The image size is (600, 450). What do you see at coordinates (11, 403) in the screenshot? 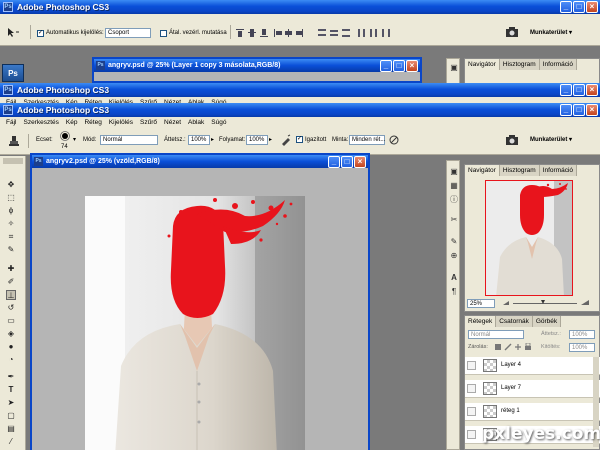
I see `path-selection-tool-icon: ➤` at bounding box center [11, 403].